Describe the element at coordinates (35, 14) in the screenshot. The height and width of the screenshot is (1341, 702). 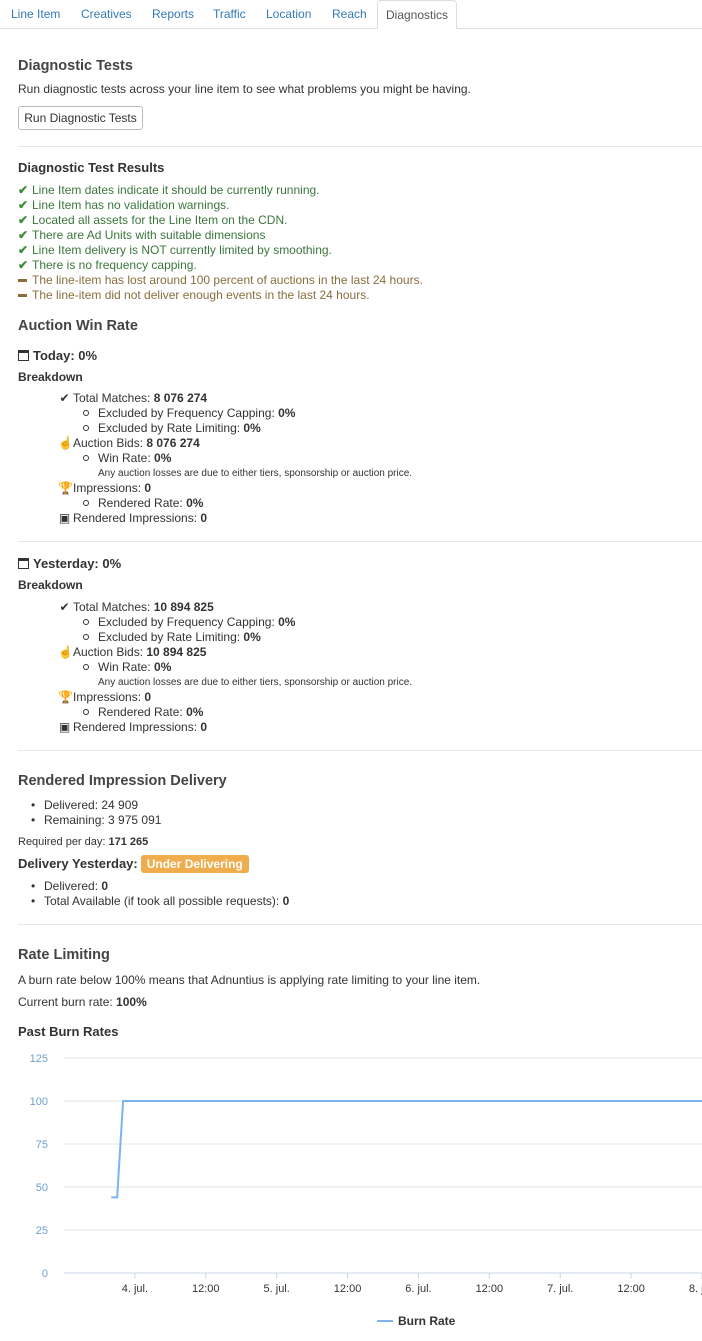
I see `tab-line-item: Line Item` at that location.